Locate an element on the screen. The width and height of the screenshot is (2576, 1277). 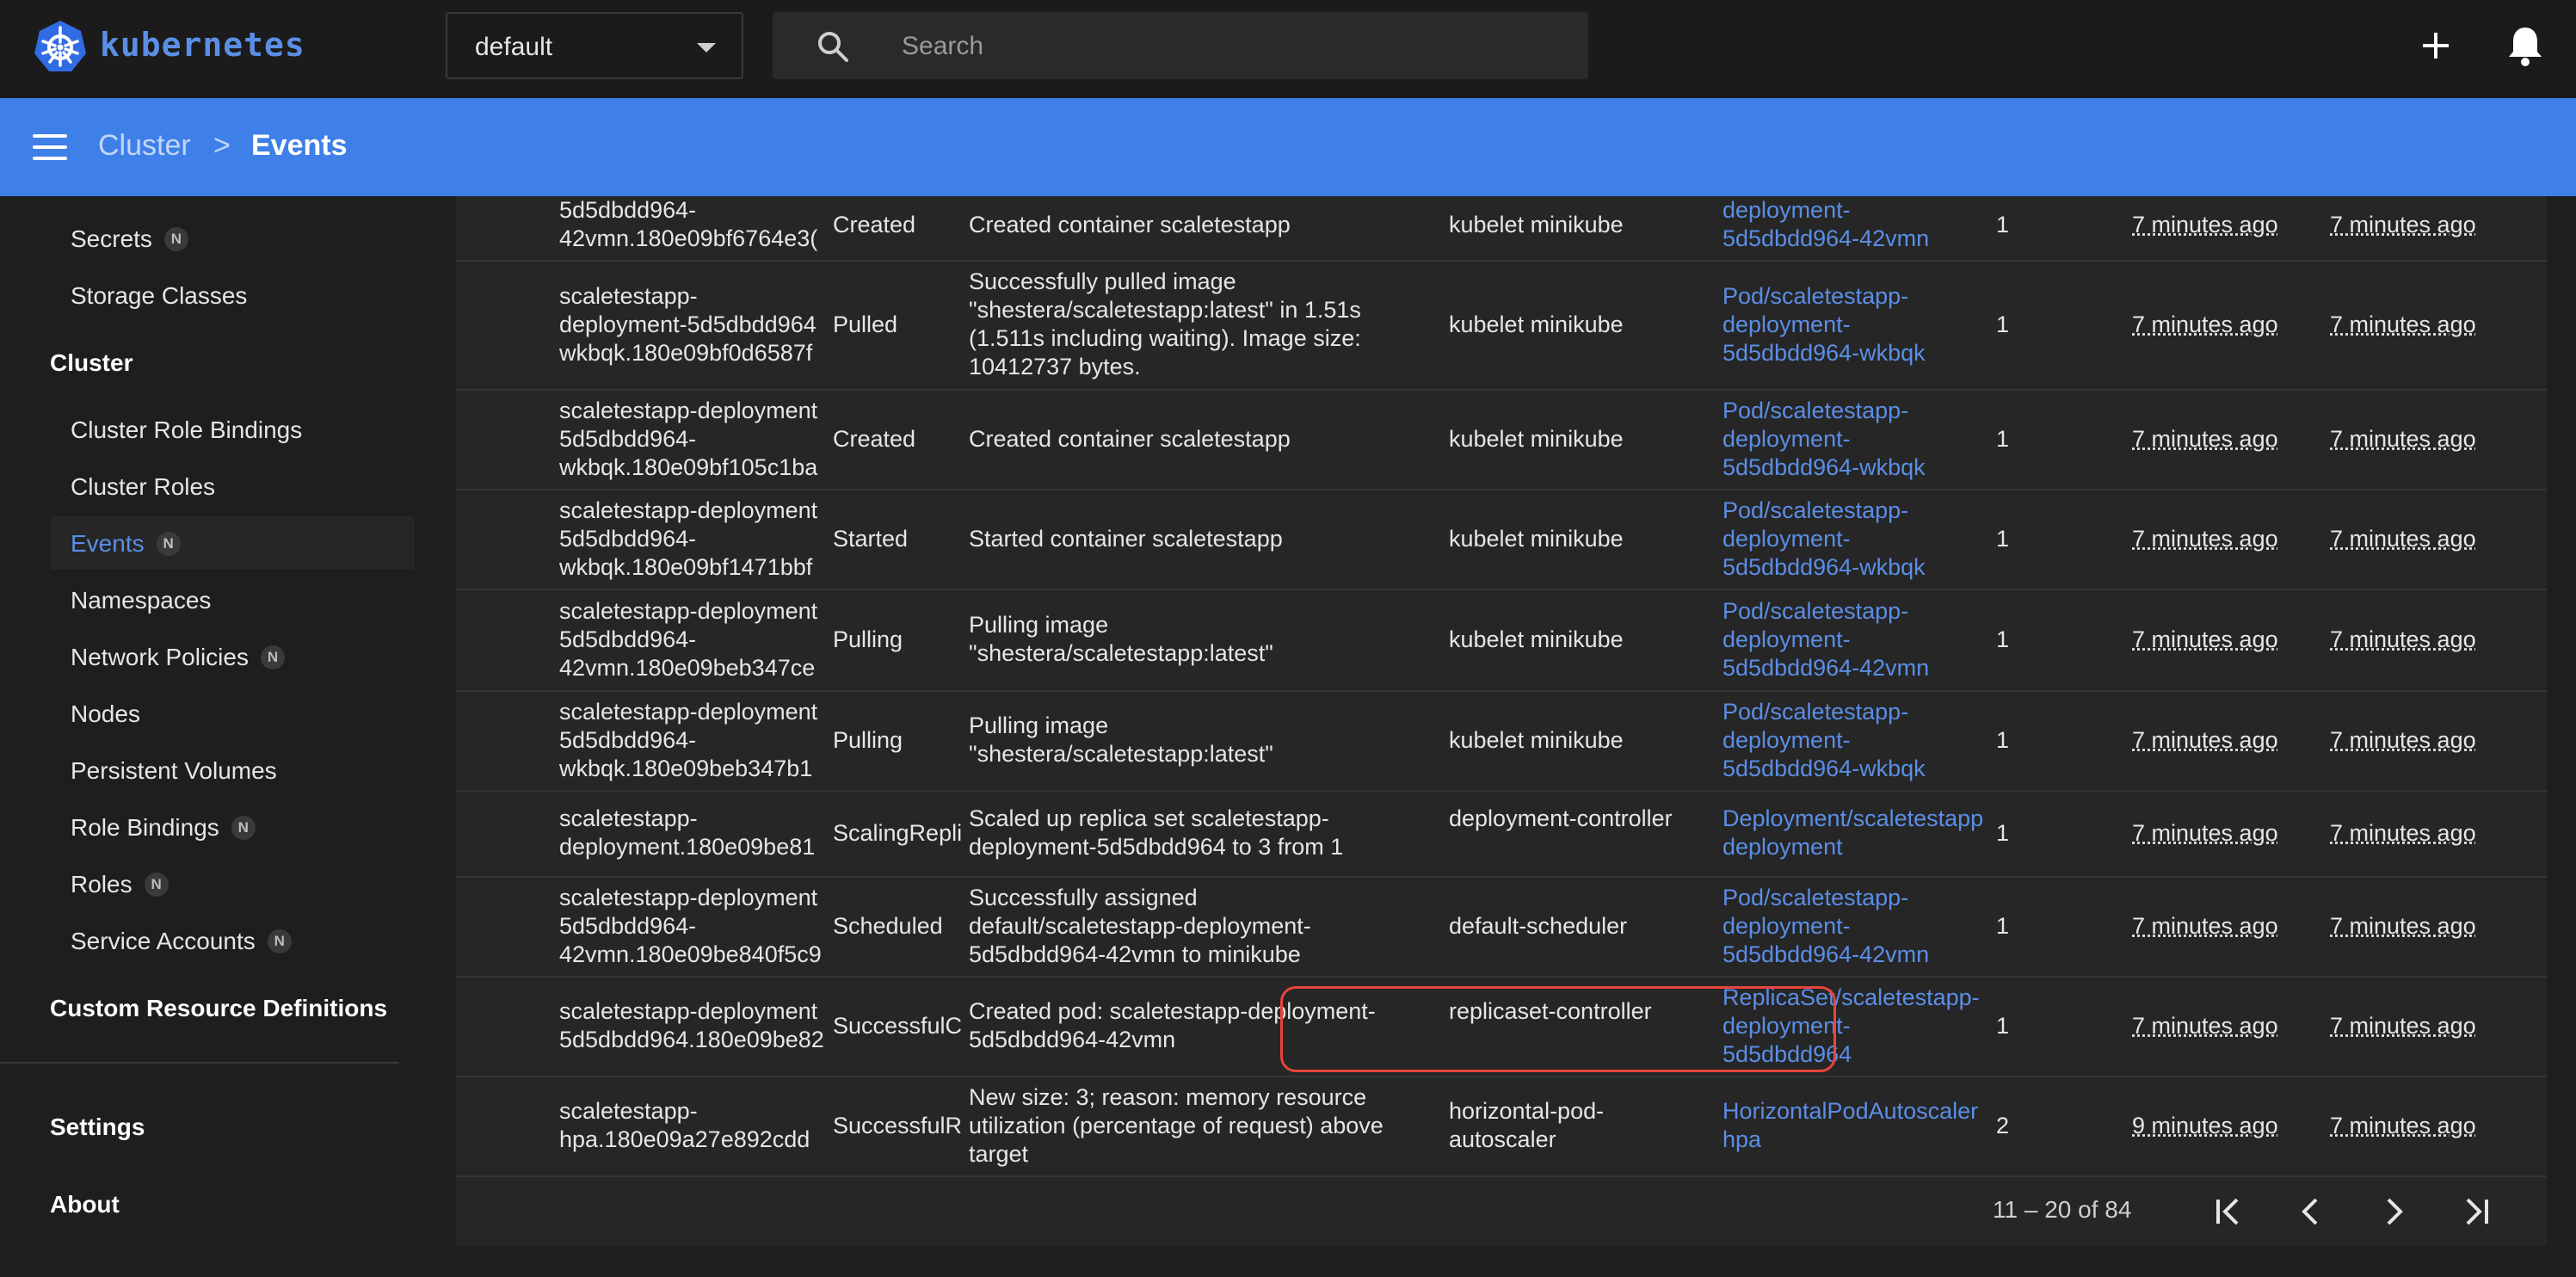
bell-icon is located at coordinates (2525, 45).